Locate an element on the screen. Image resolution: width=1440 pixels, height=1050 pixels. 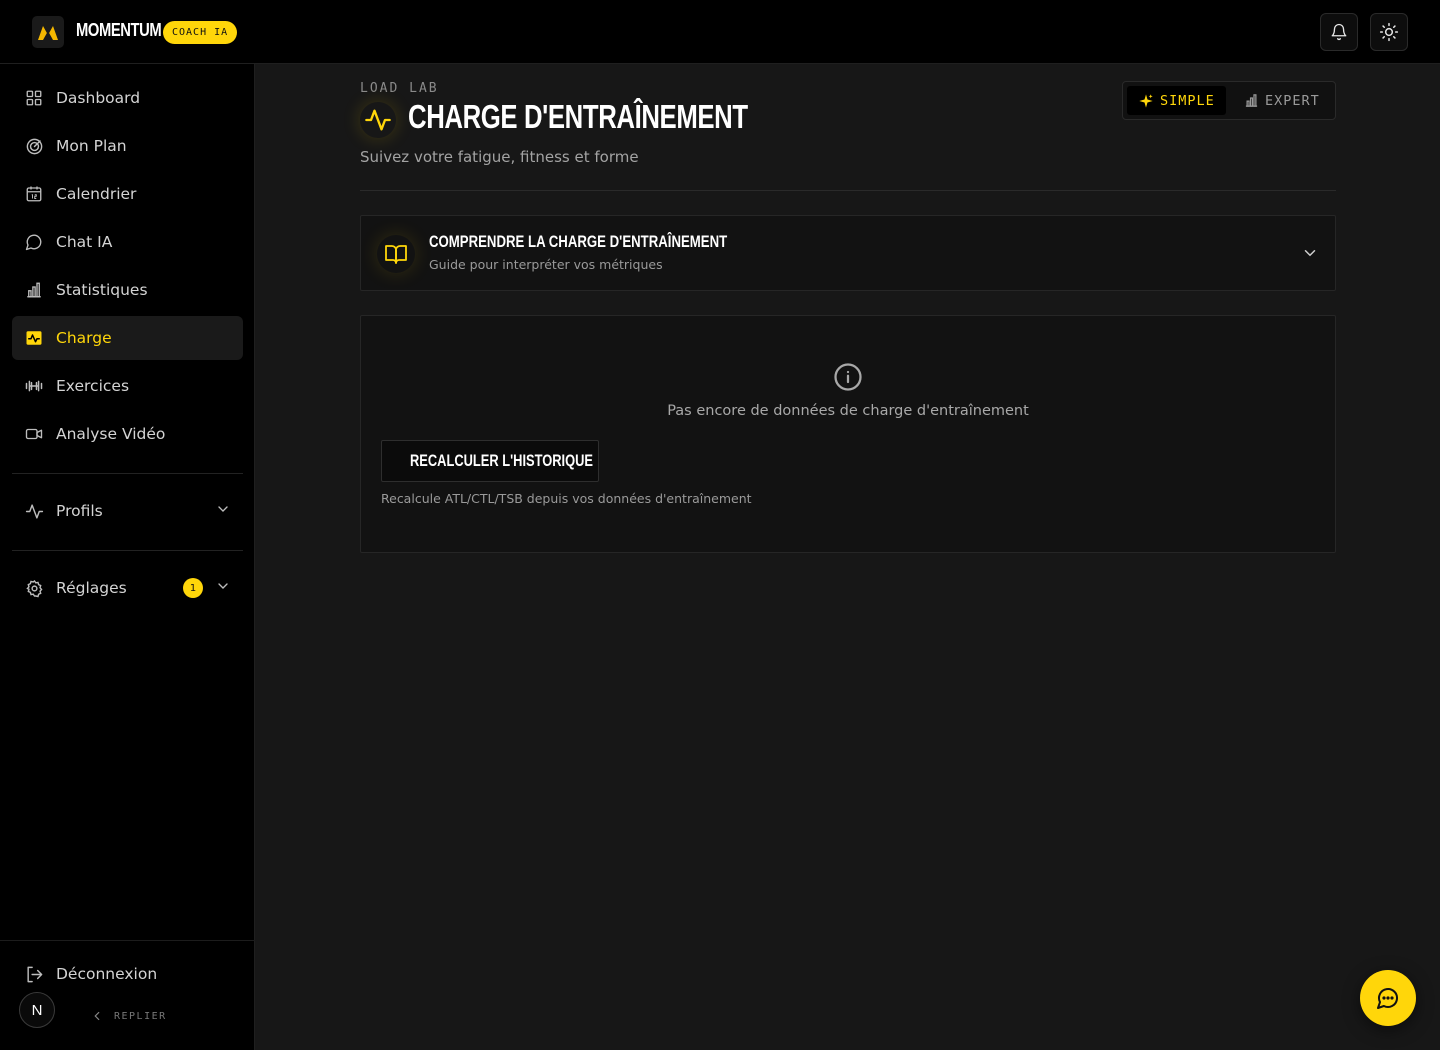
guide-subtitle: Guide pour interpréter vos métriques is located at coordinates (546, 264).